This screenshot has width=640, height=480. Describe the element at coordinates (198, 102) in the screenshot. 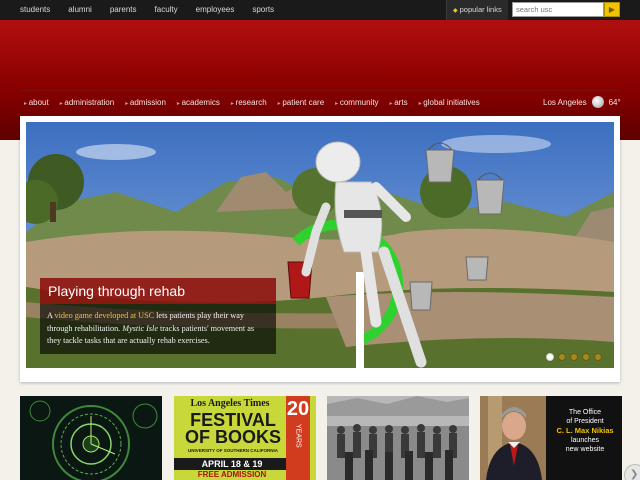

I see `main-nav-academics: academics` at that location.